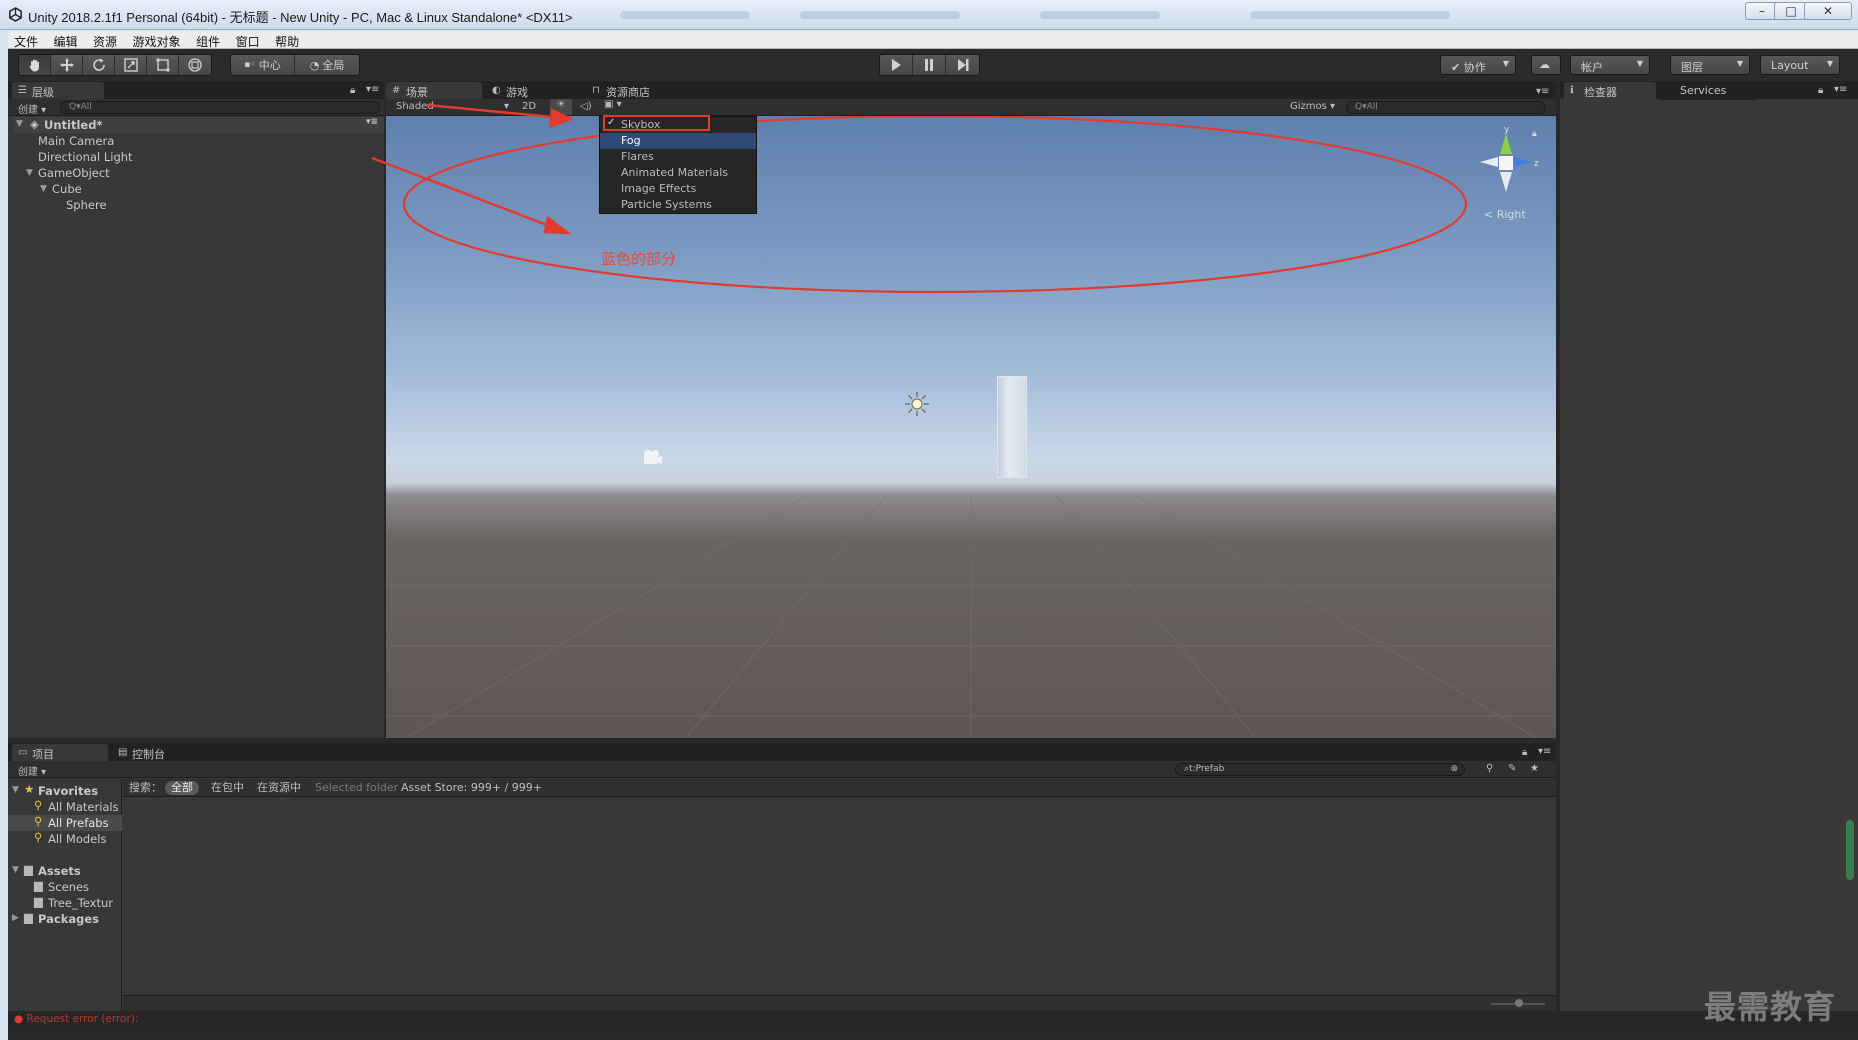  What do you see at coordinates (1770, 1007) in the screenshot?
I see `watermark: 最需教育` at bounding box center [1770, 1007].